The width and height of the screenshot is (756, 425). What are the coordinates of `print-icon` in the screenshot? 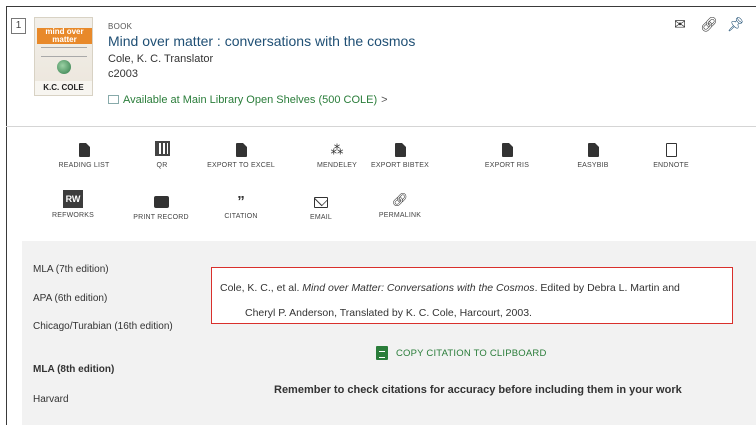 It's located at (161, 202).